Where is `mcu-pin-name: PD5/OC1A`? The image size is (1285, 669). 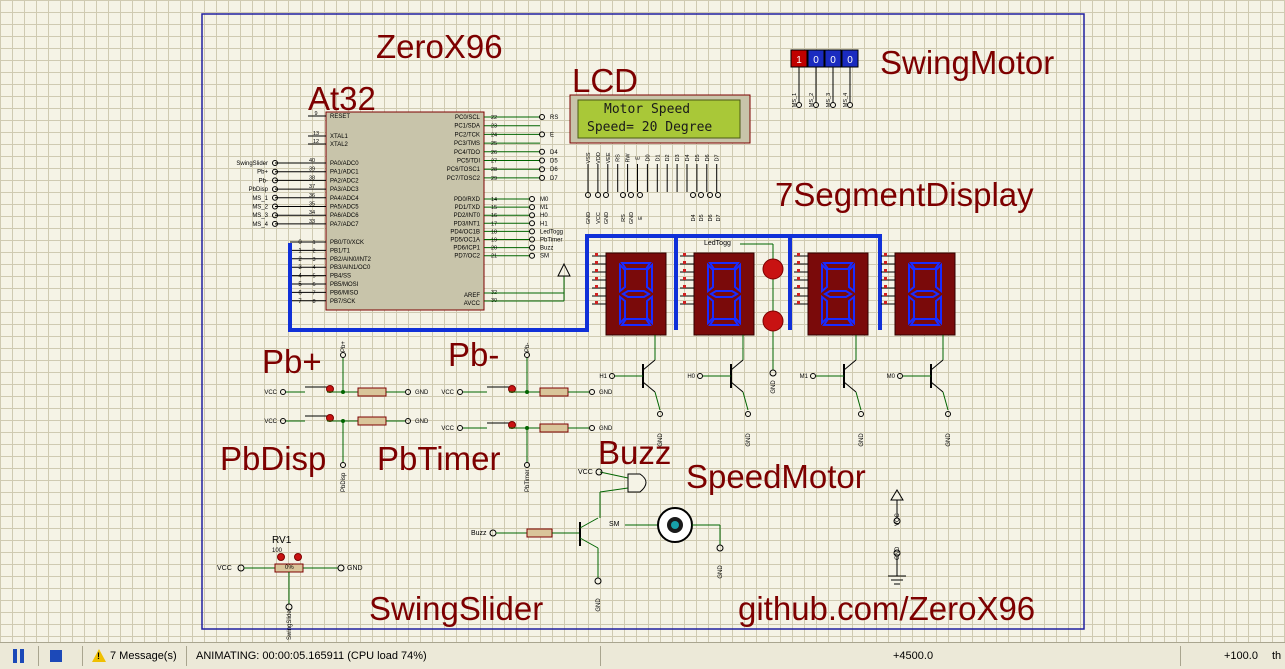
mcu-pin-name: PD5/OC1A is located at coordinates (465, 241).